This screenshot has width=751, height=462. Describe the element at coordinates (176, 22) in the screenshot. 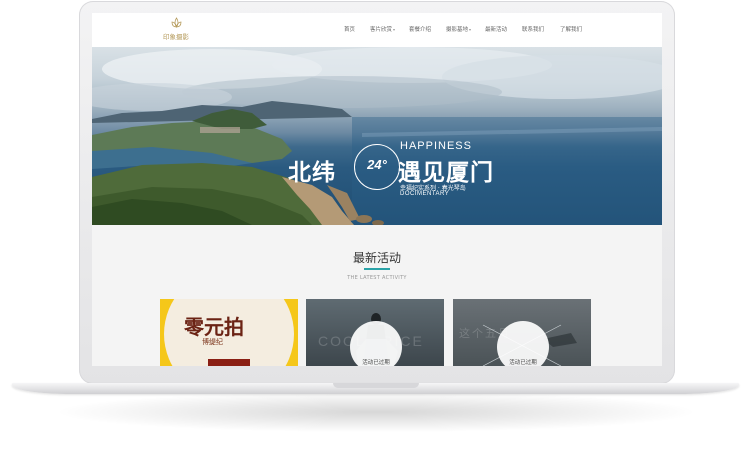

I see `lotus-logo-icon` at that location.